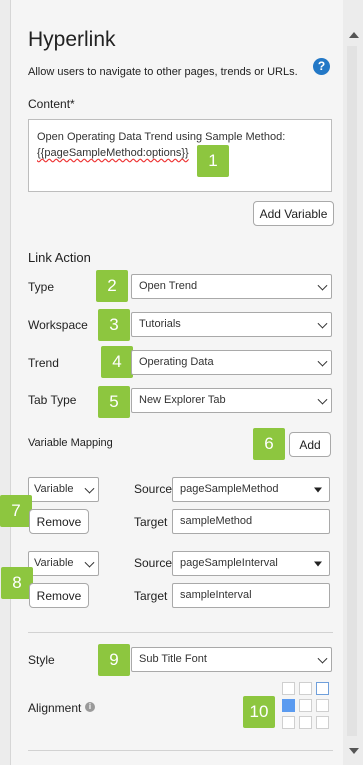 The image size is (363, 765). Describe the element at coordinates (322, 705) in the screenshot. I see `align-middle-right` at that location.